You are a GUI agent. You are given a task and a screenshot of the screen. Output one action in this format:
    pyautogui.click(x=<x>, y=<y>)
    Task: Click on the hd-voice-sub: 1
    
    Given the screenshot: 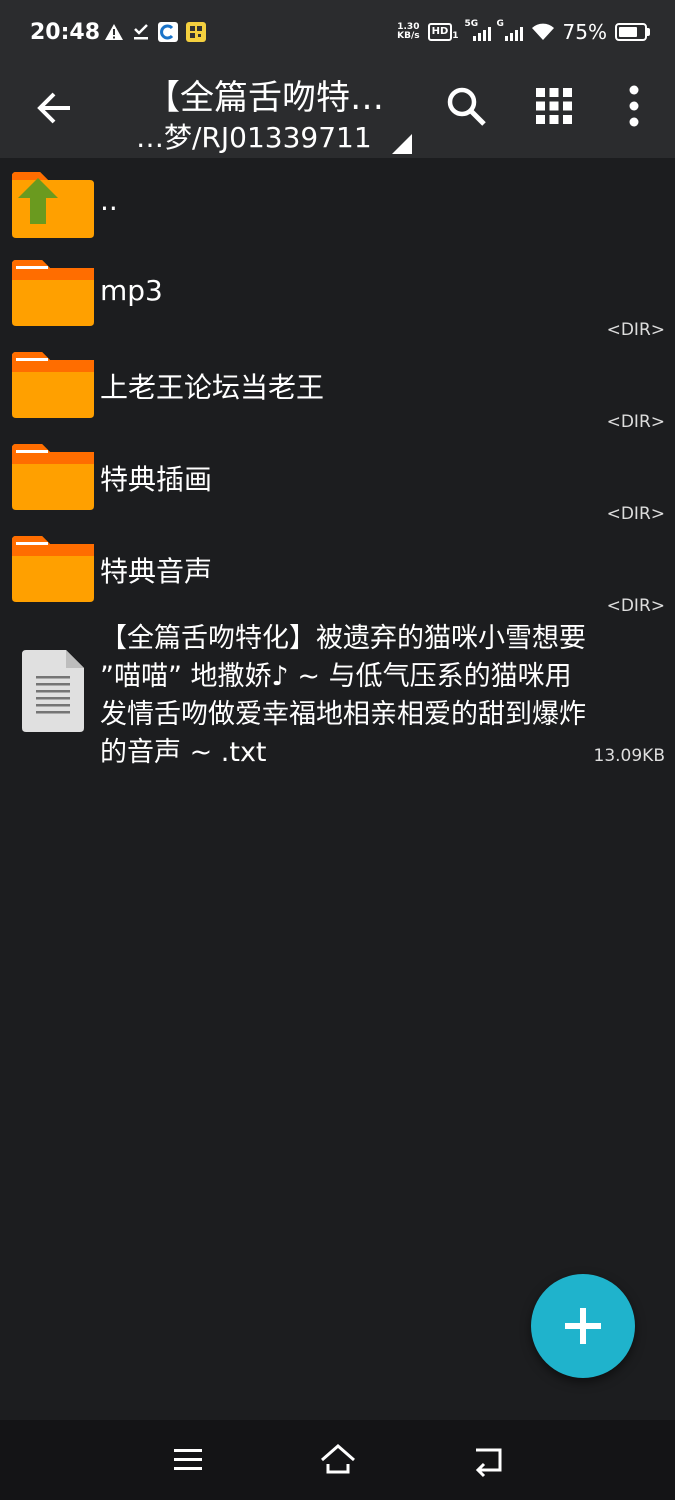 What is the action you would take?
    pyautogui.click(x=455, y=36)
    